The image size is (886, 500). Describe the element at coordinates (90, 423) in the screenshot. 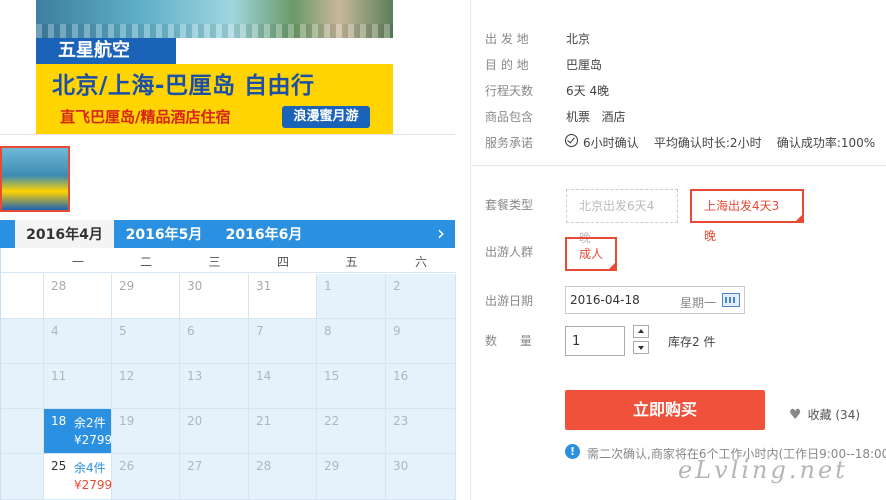

I see `day-stock: 余2件` at that location.